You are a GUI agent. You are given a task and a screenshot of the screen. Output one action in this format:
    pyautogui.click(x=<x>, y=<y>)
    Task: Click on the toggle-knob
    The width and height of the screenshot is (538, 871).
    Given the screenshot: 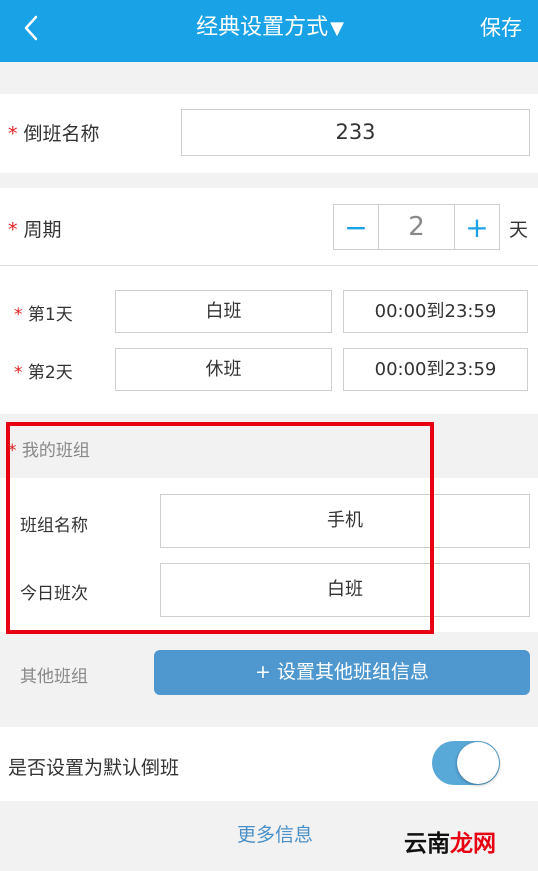 What is the action you would take?
    pyautogui.click(x=478, y=763)
    